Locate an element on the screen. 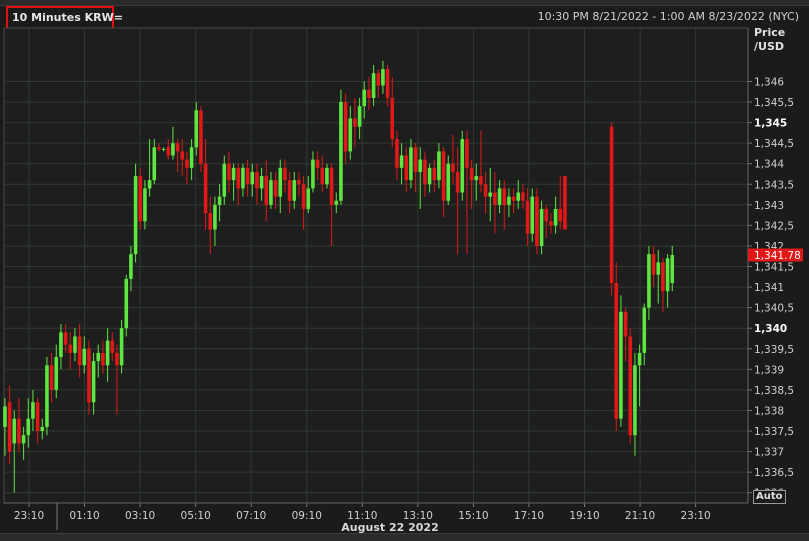 The image size is (809, 541). x-tick-label: 19:10 is located at coordinates (584, 516).